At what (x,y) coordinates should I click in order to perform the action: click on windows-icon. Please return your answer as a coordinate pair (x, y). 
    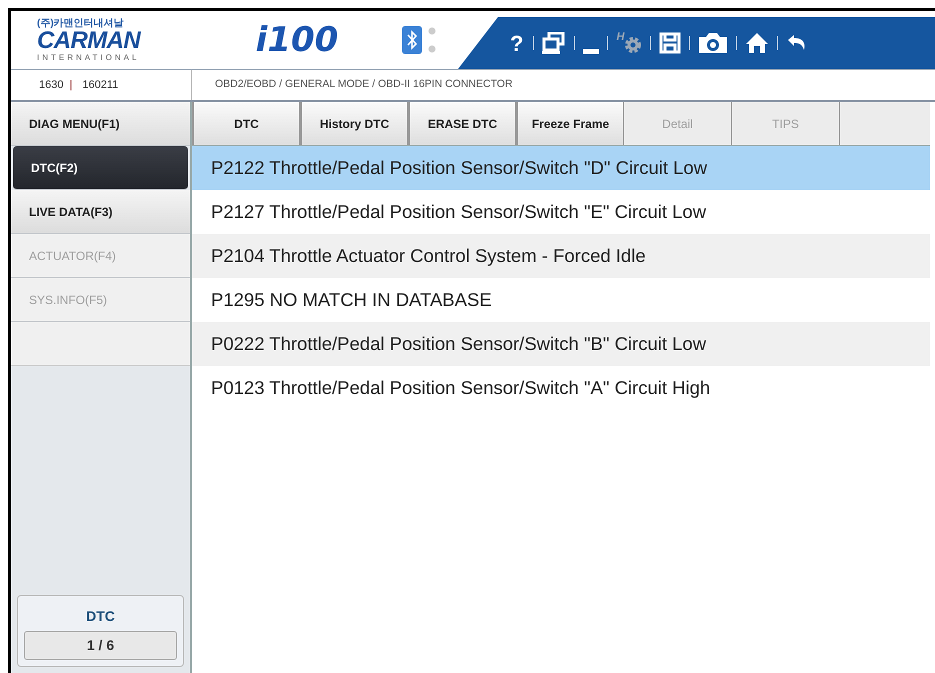
    Looking at the image, I should click on (554, 43).